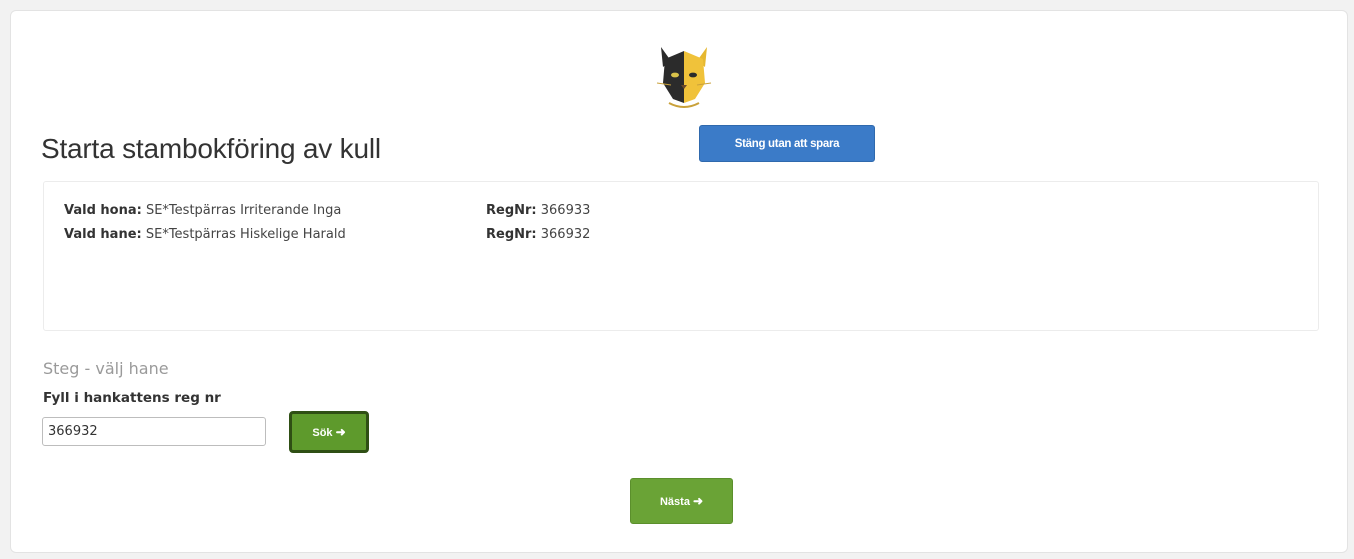 The width and height of the screenshot is (1354, 559). I want to click on female-label: Vald hona:, so click(103, 210).